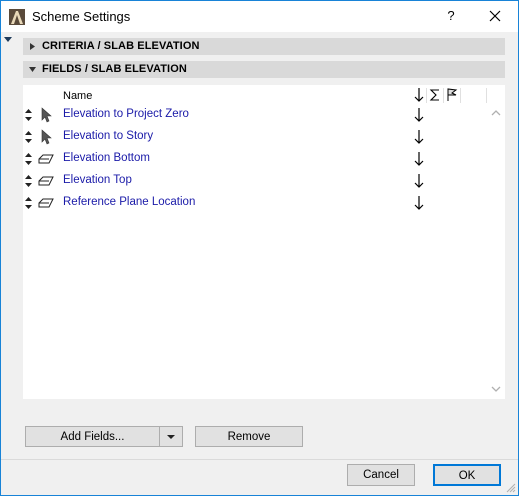  What do you see at coordinates (467, 475) in the screenshot?
I see `ok-button: OK` at bounding box center [467, 475].